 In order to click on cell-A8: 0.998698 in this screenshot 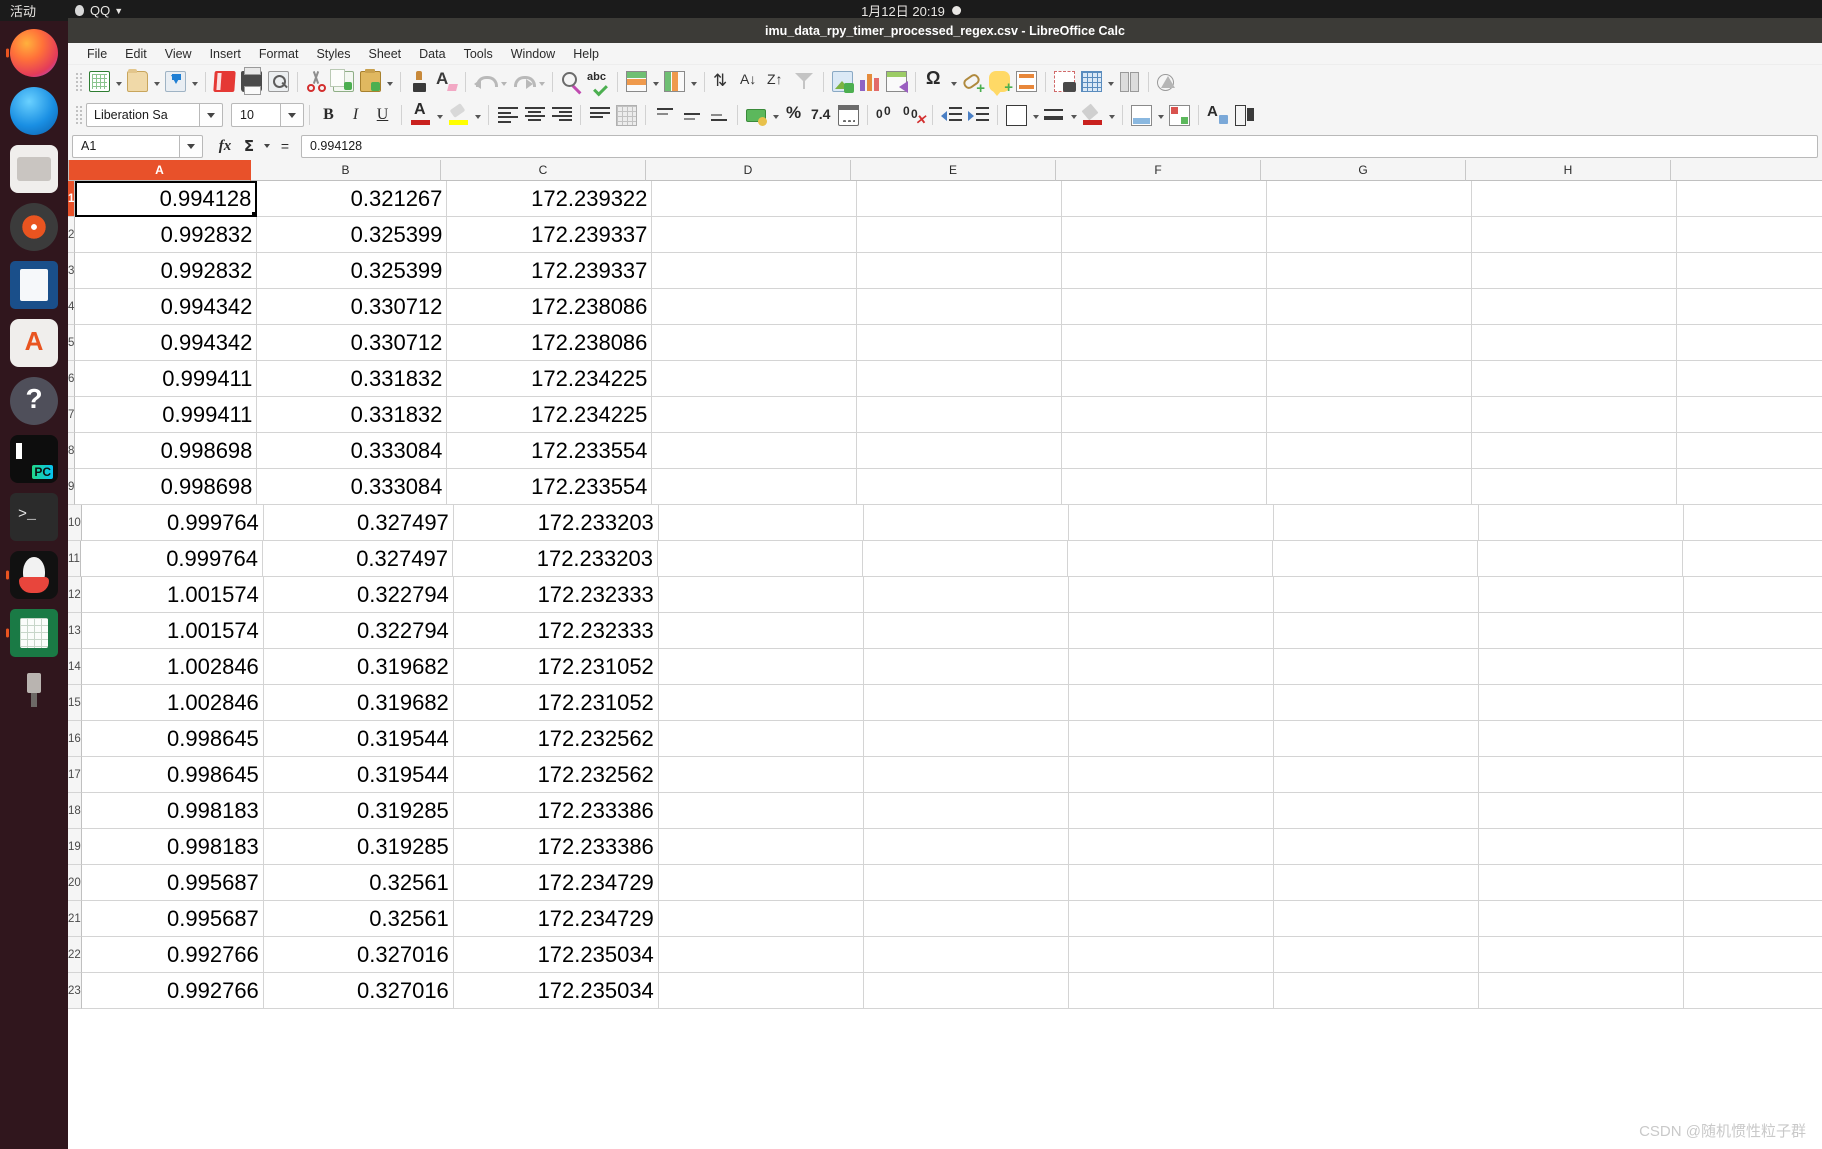, I will do `click(166, 451)`.